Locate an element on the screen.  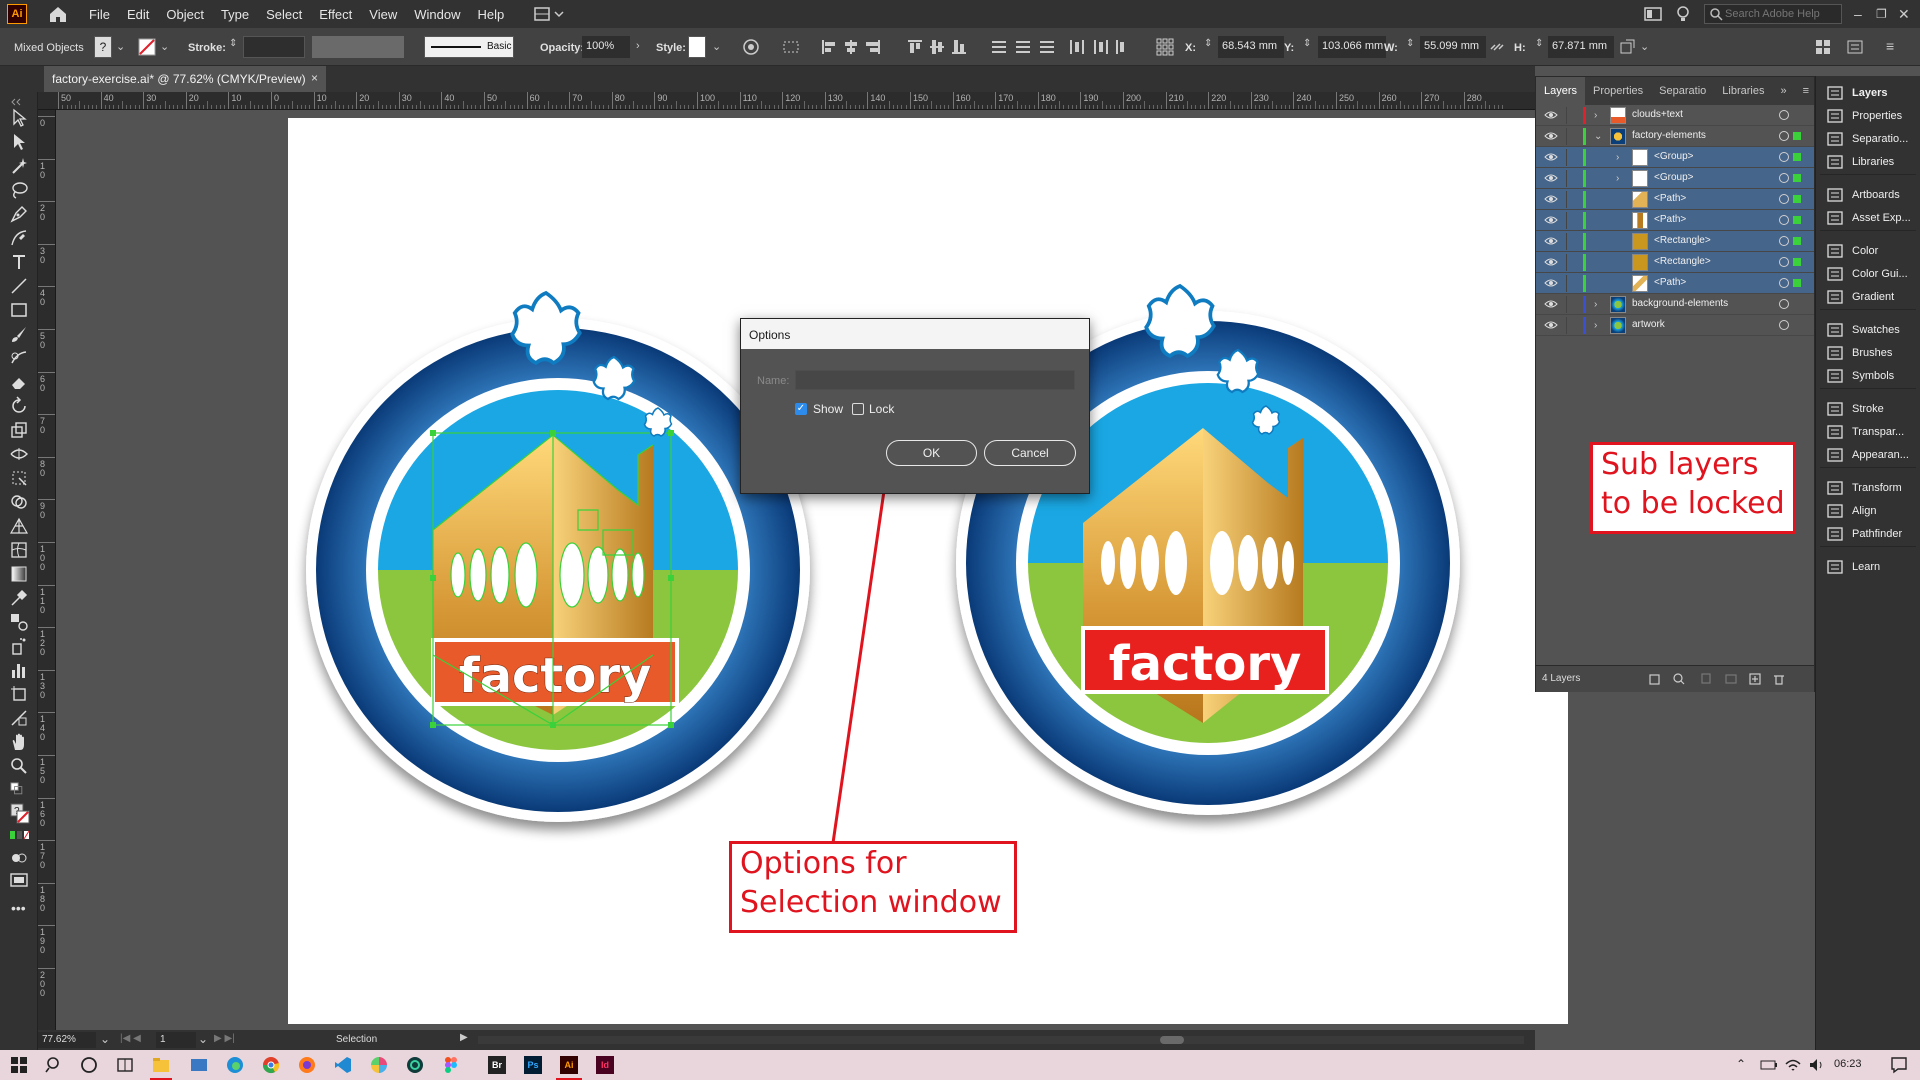
dock-item-properties: Properties is located at coordinates (1864, 116).